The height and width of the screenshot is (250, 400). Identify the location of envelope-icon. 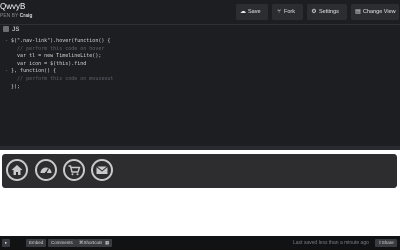
(102, 170).